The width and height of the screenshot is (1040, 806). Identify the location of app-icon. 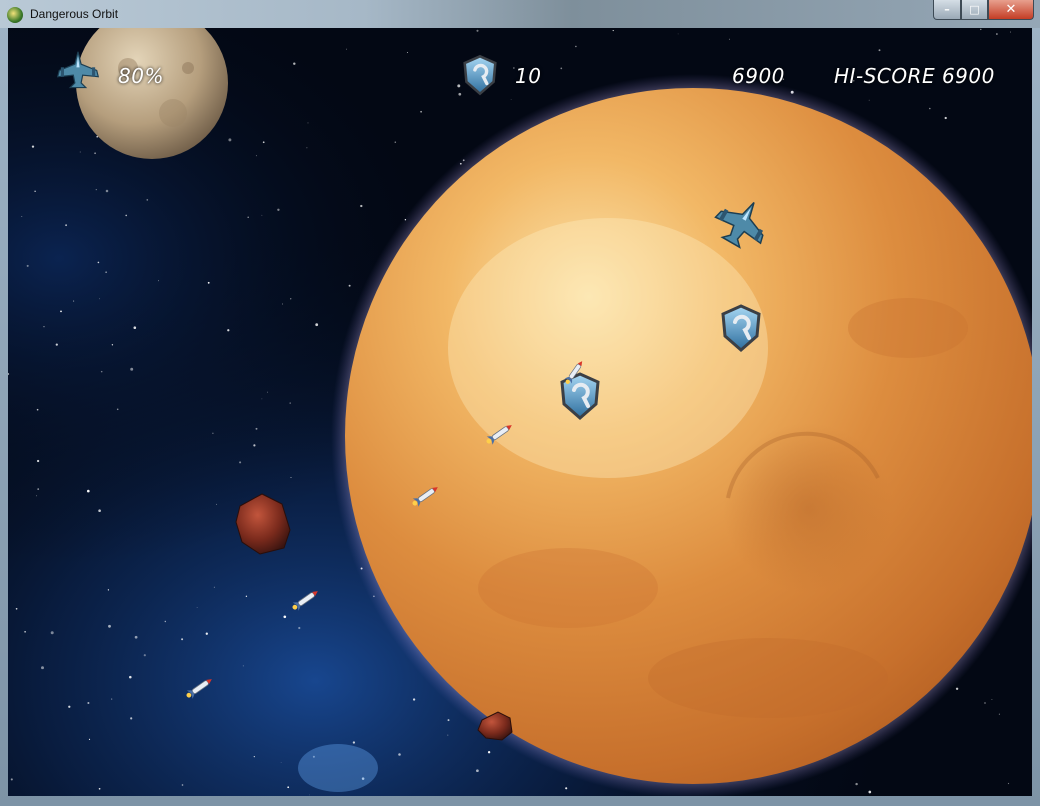
(15, 15).